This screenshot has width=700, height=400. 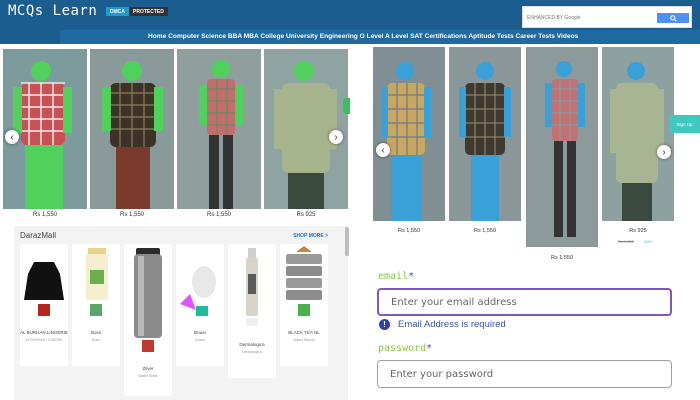 I want to click on item-subtitle: Braun, so click(x=200, y=340).